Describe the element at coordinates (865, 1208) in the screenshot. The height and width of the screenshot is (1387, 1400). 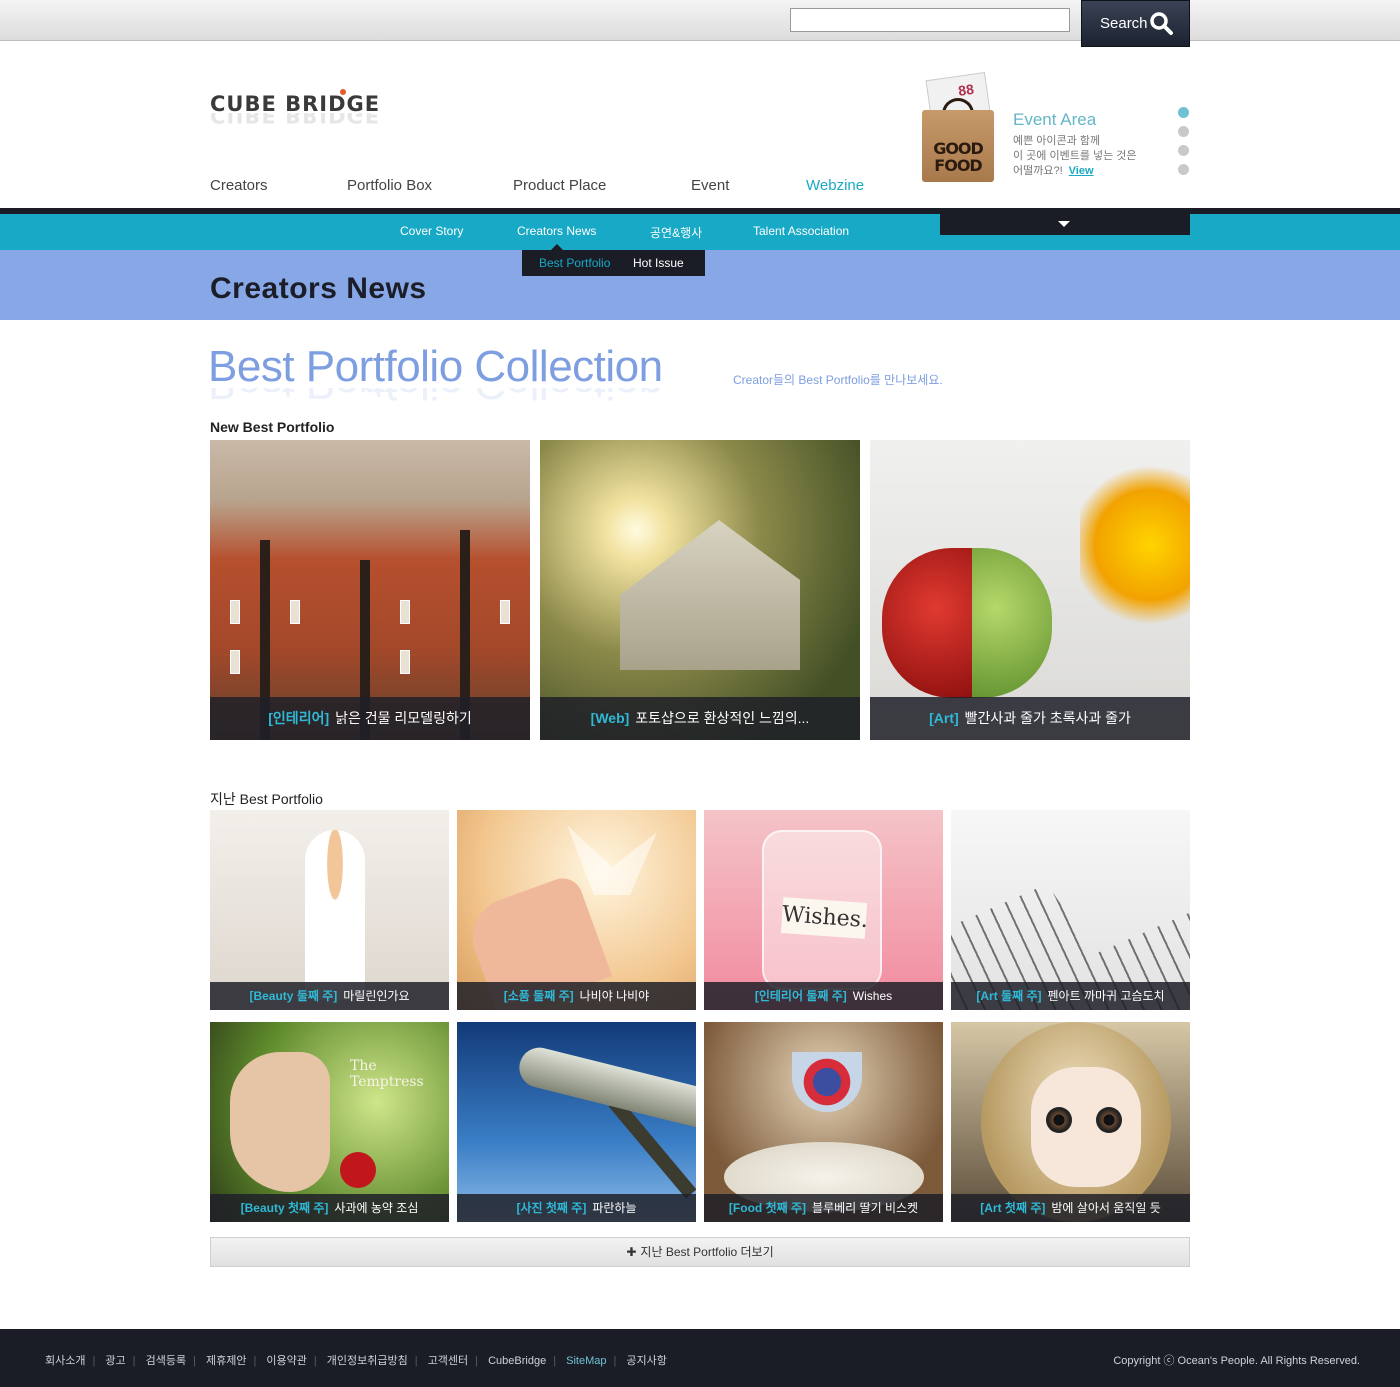
I see `card-title: 블루베리 딸기 비스켓` at that location.